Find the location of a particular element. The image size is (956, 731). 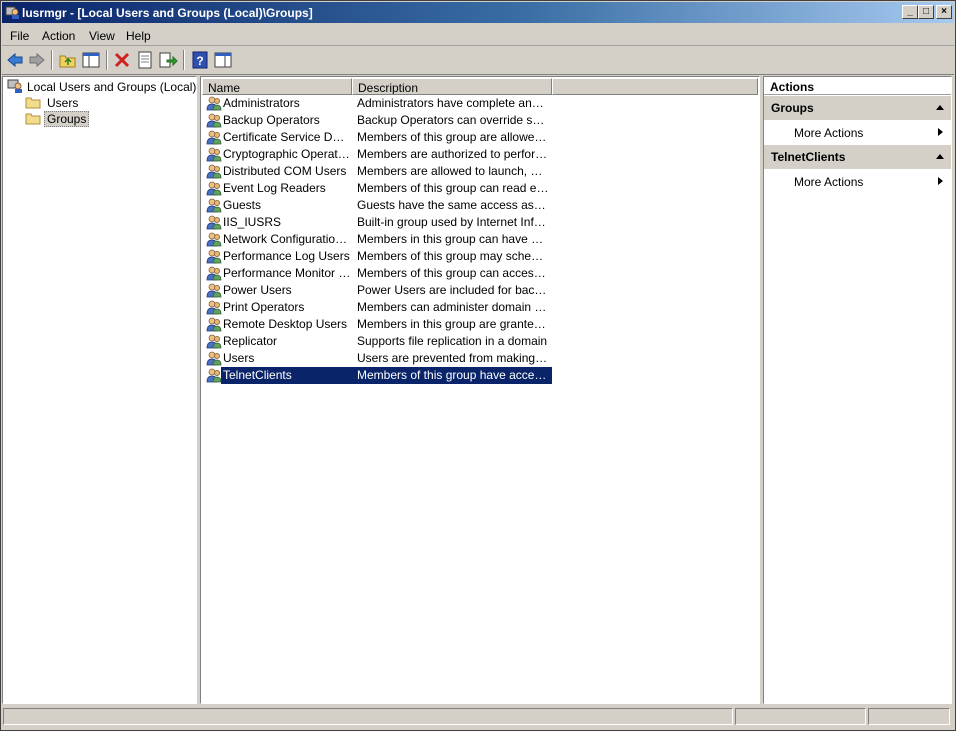

column-header-name: Name is located at coordinates (277, 86).